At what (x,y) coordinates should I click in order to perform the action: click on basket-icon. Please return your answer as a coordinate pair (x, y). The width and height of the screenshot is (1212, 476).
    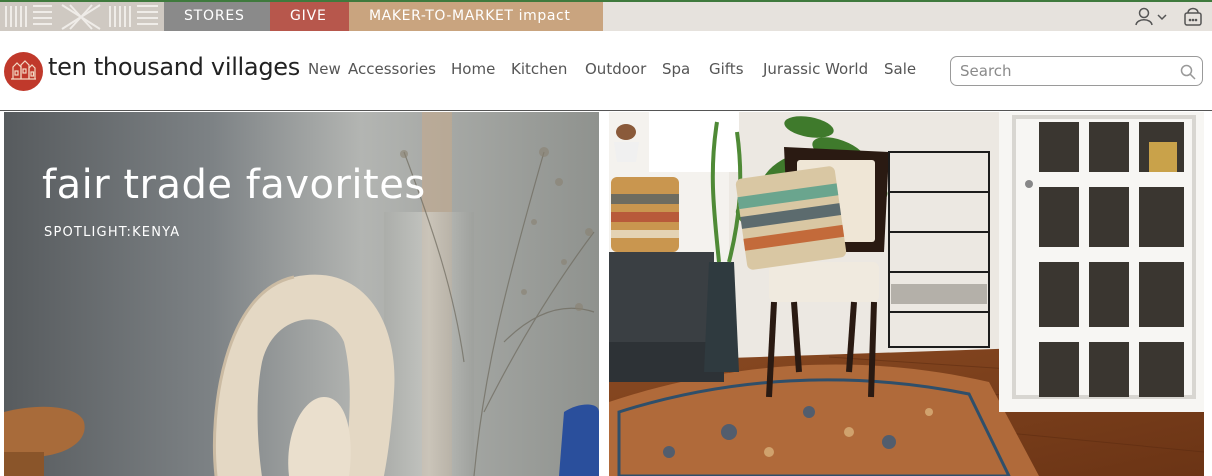
    Looking at the image, I should click on (1193, 16).